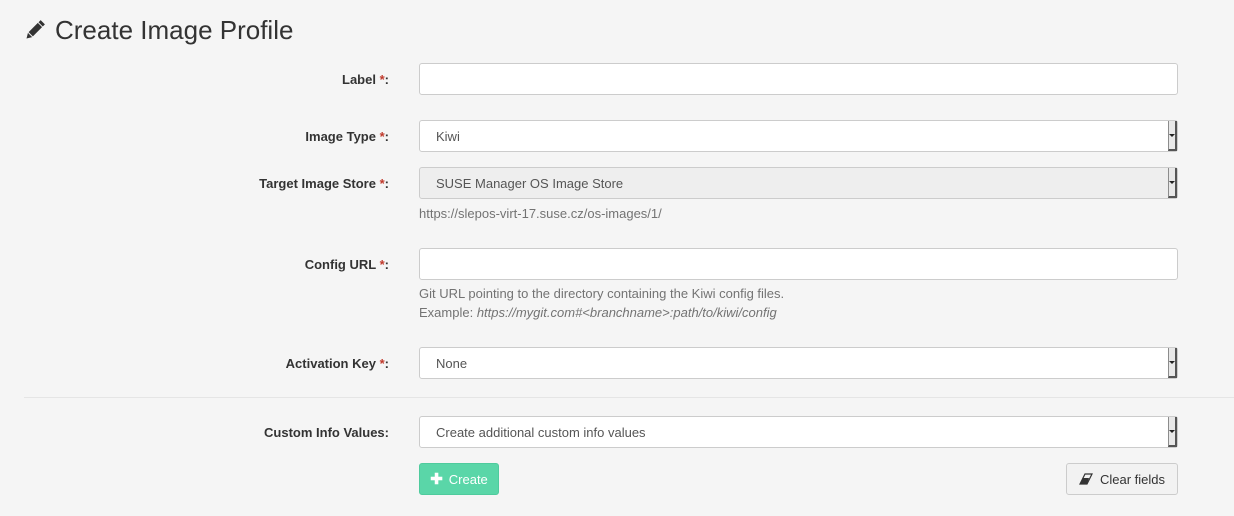 The height and width of the screenshot is (516, 1234). What do you see at coordinates (436, 479) in the screenshot?
I see `plus-icon: ✚` at bounding box center [436, 479].